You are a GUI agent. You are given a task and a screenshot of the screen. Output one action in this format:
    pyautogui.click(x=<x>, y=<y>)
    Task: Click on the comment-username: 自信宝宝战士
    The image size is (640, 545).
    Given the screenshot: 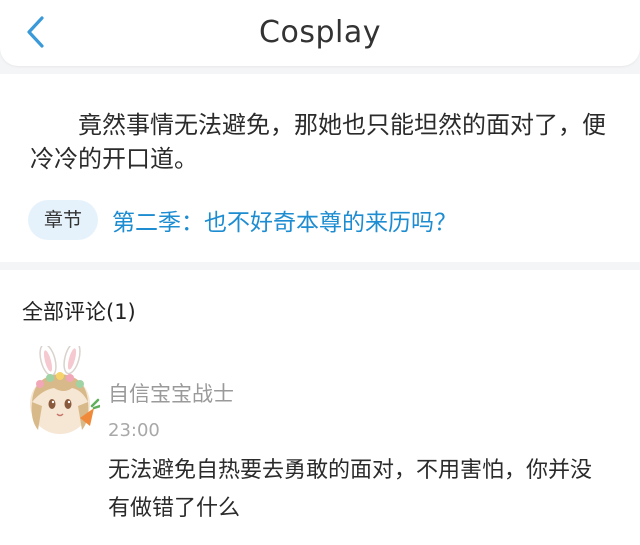 What is the action you would take?
    pyautogui.click(x=171, y=393)
    